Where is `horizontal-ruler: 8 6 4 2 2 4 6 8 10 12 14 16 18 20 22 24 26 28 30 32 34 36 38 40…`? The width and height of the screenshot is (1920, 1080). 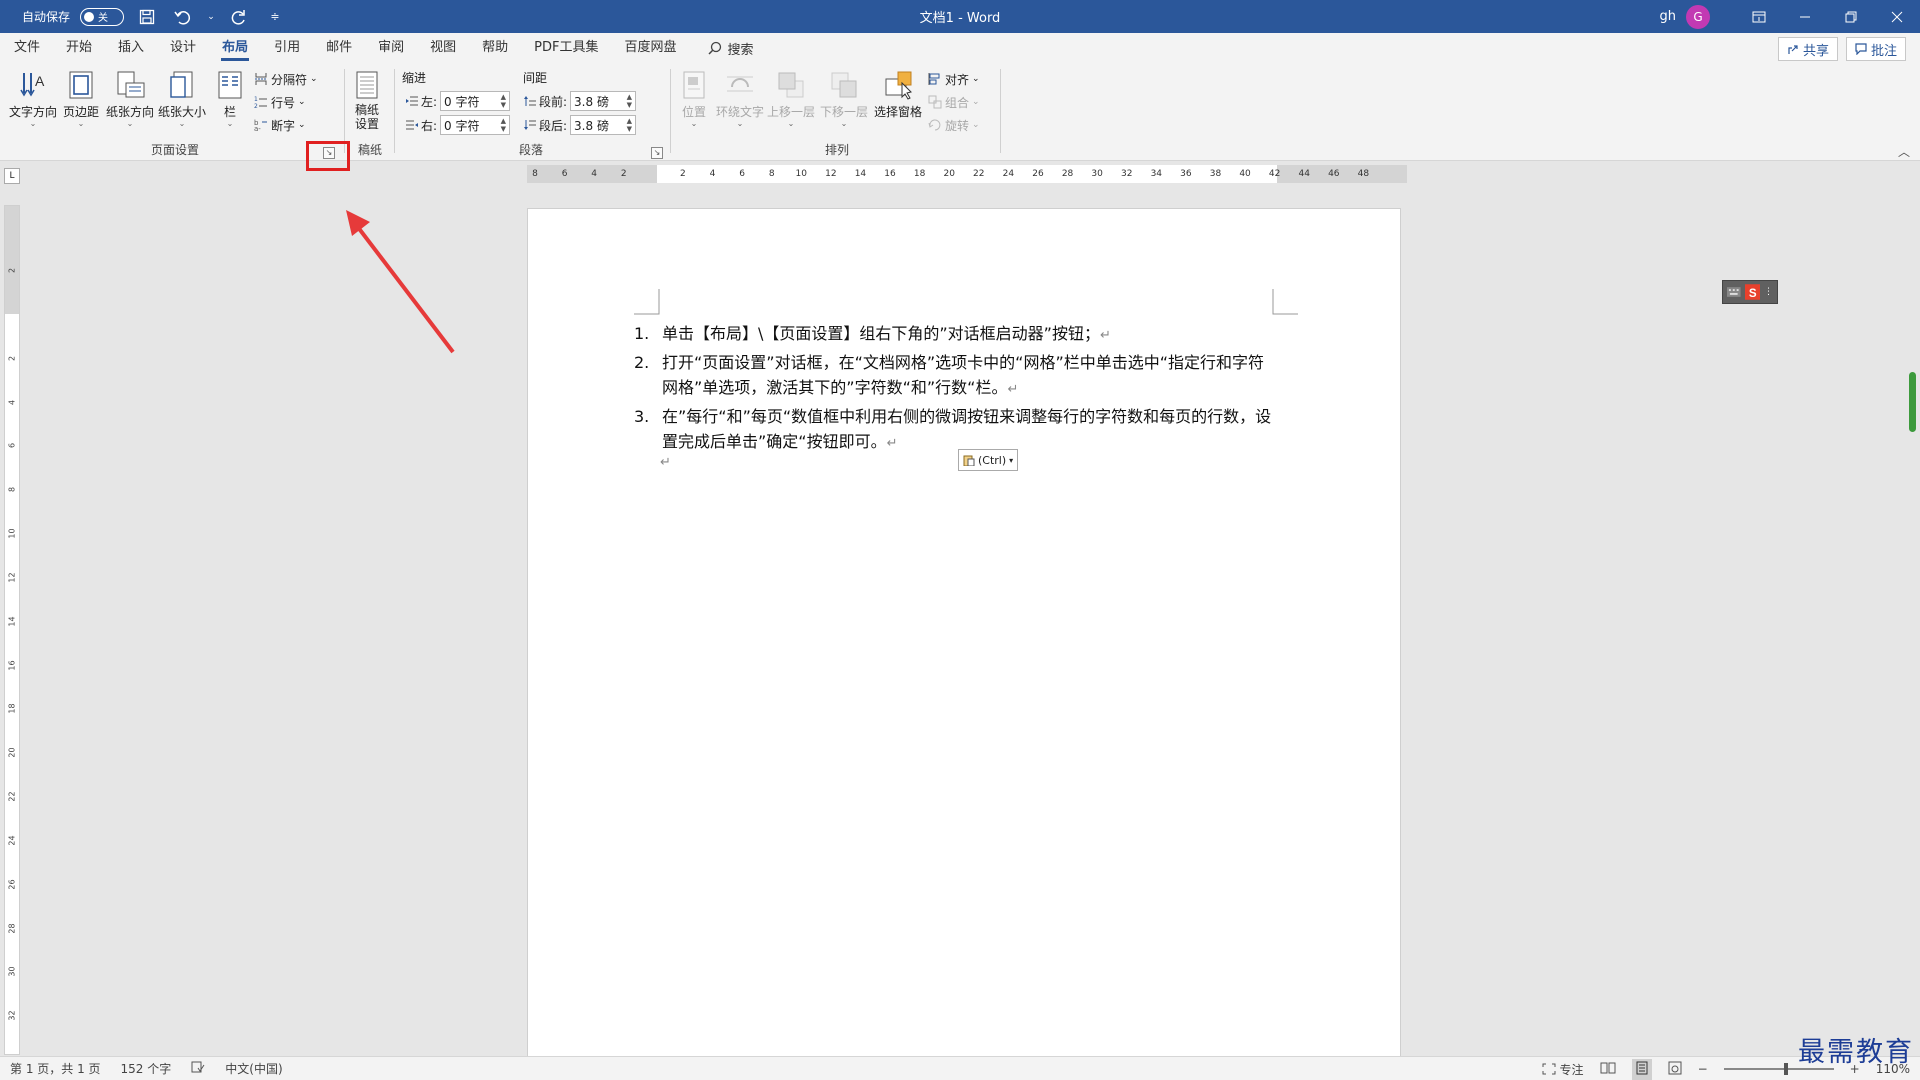
horizontal-ruler: 8 6 4 2 2 4 6 8 10 12 14 16 18 20 22 24 26 28 30 32 34 36 38 40… is located at coordinates (967, 174).